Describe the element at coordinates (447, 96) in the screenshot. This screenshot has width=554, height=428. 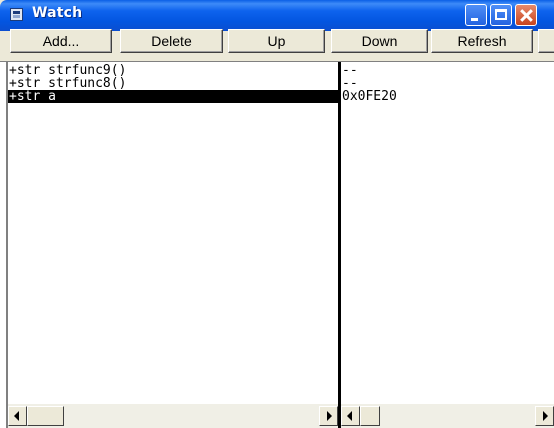
I see `watch-row-value: 0x0FE20` at that location.